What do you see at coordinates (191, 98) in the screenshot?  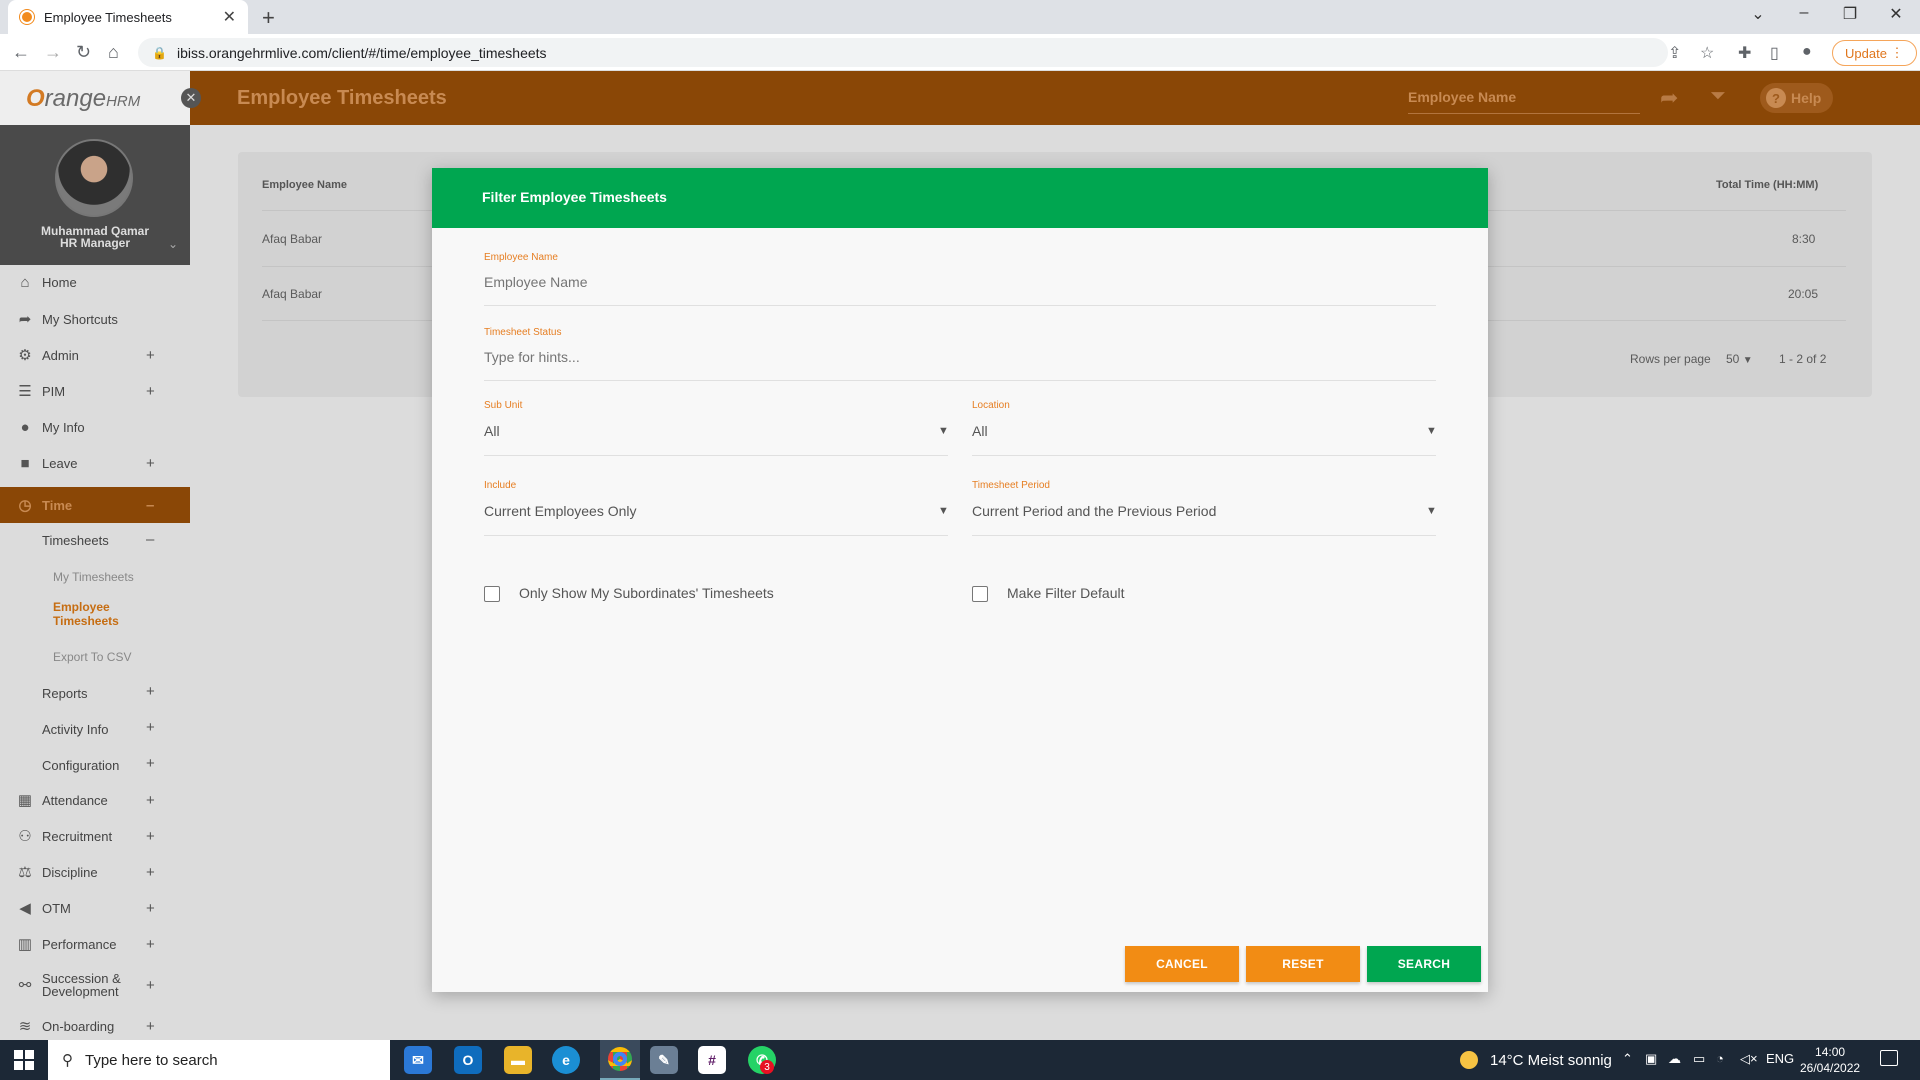 I see `sidebar-close-icon: ✕` at bounding box center [191, 98].